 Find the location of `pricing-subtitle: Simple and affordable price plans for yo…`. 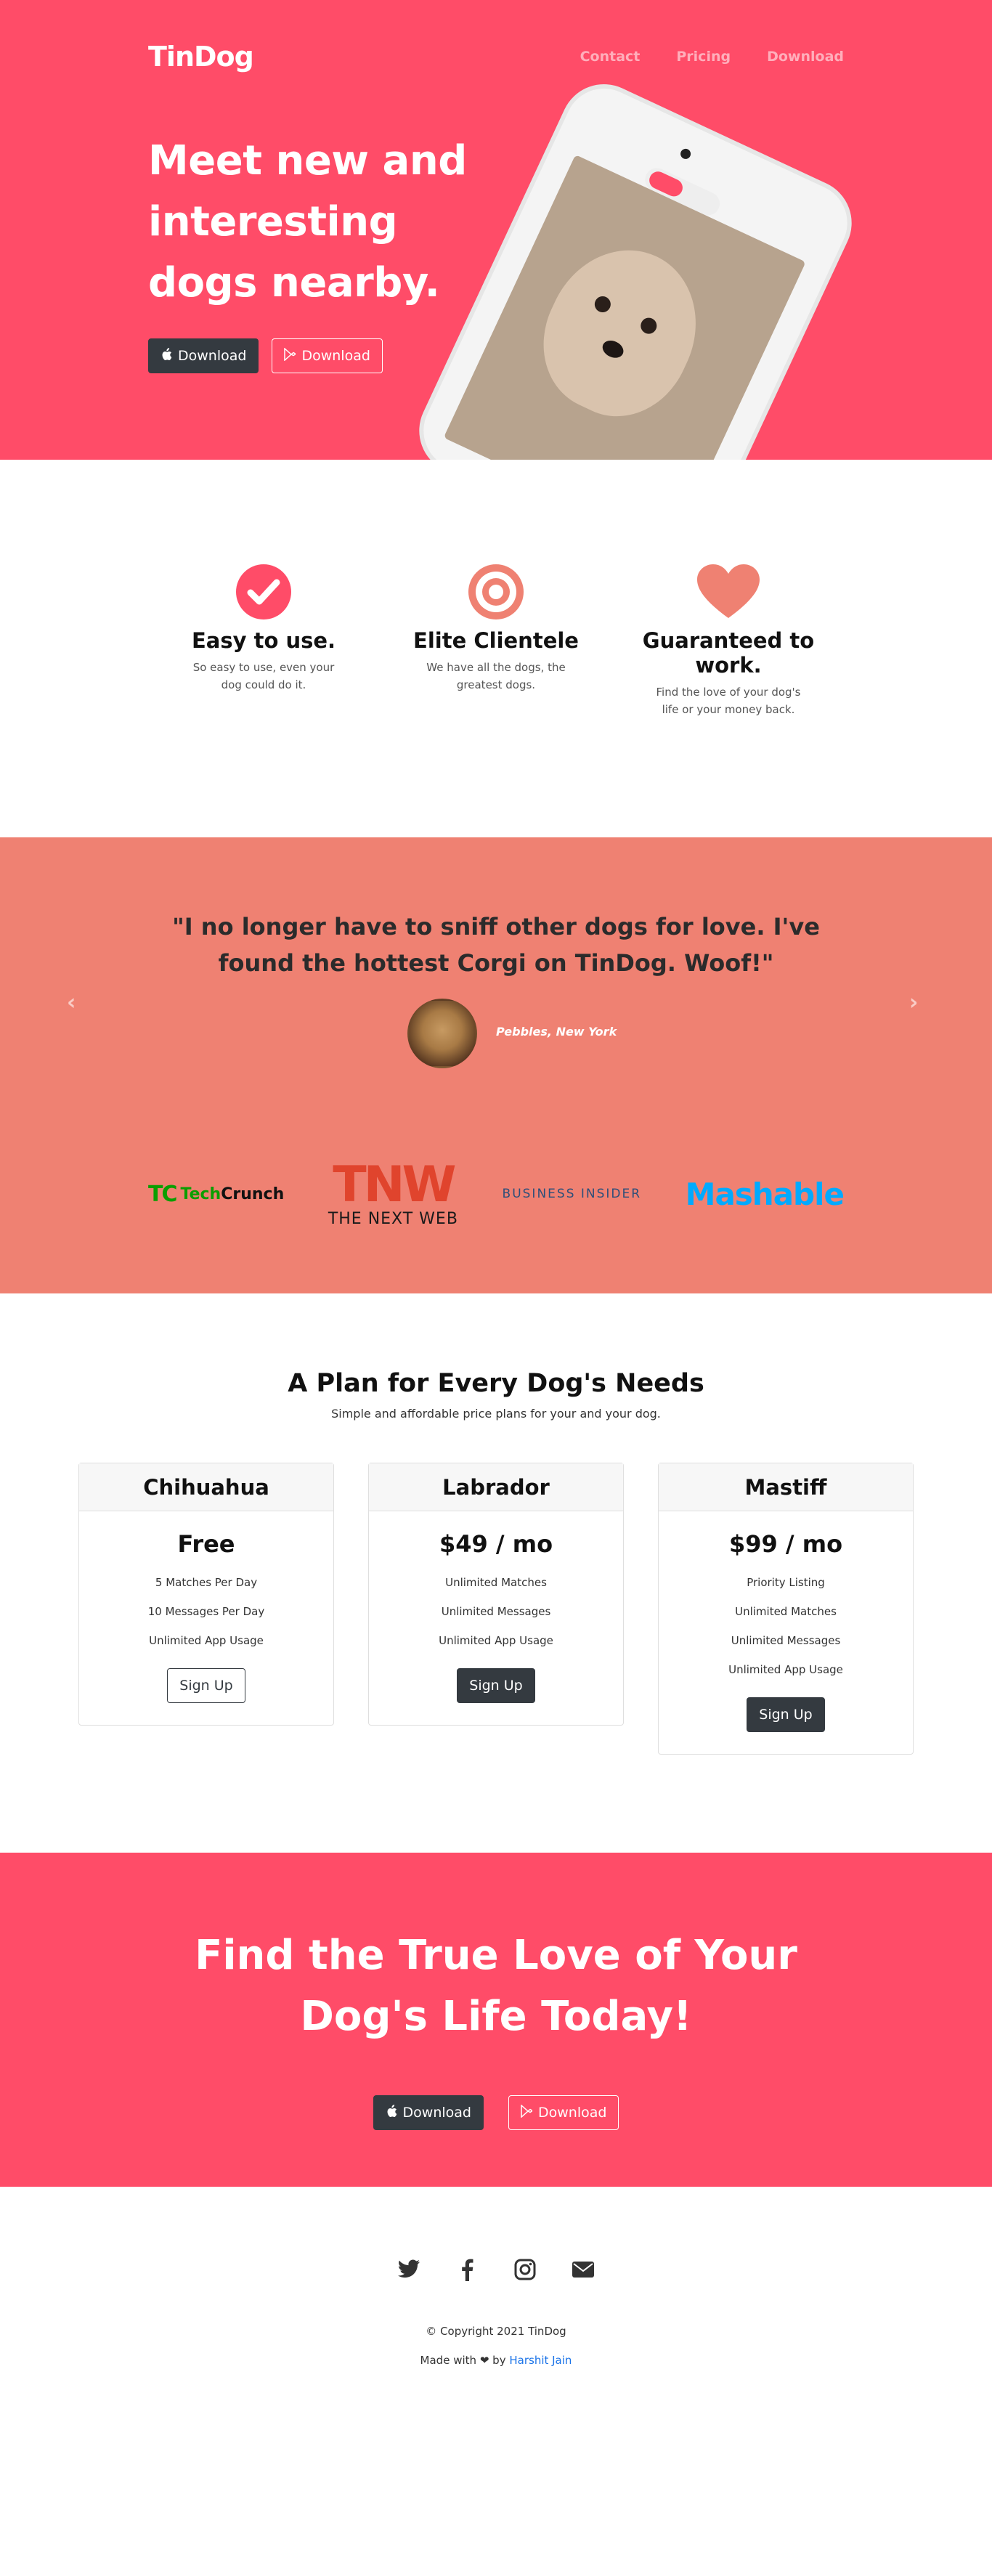

pricing-subtitle: Simple and affordable price plans for yo… is located at coordinates (496, 1414).